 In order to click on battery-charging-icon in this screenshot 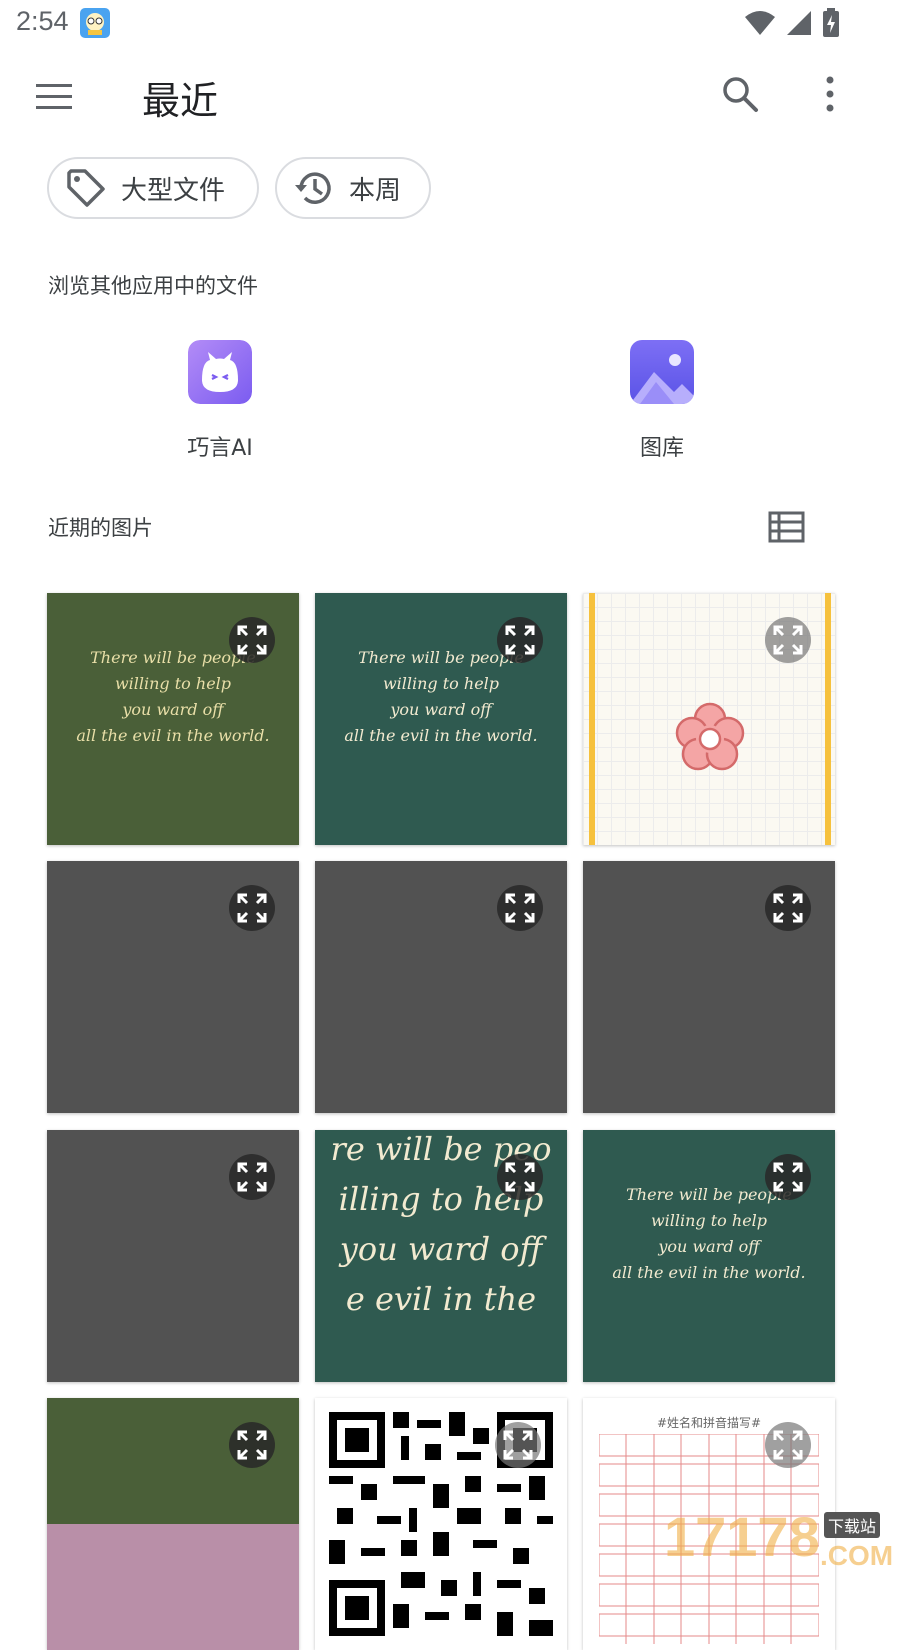, I will do `click(831, 22)`.